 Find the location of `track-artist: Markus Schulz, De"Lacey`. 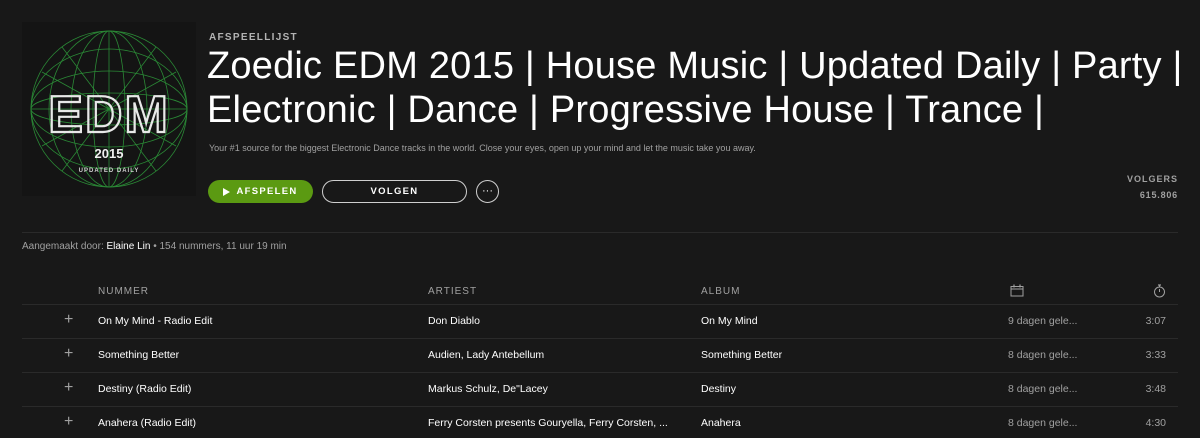

track-artist: Markus Schulz, De"Lacey is located at coordinates (488, 389).